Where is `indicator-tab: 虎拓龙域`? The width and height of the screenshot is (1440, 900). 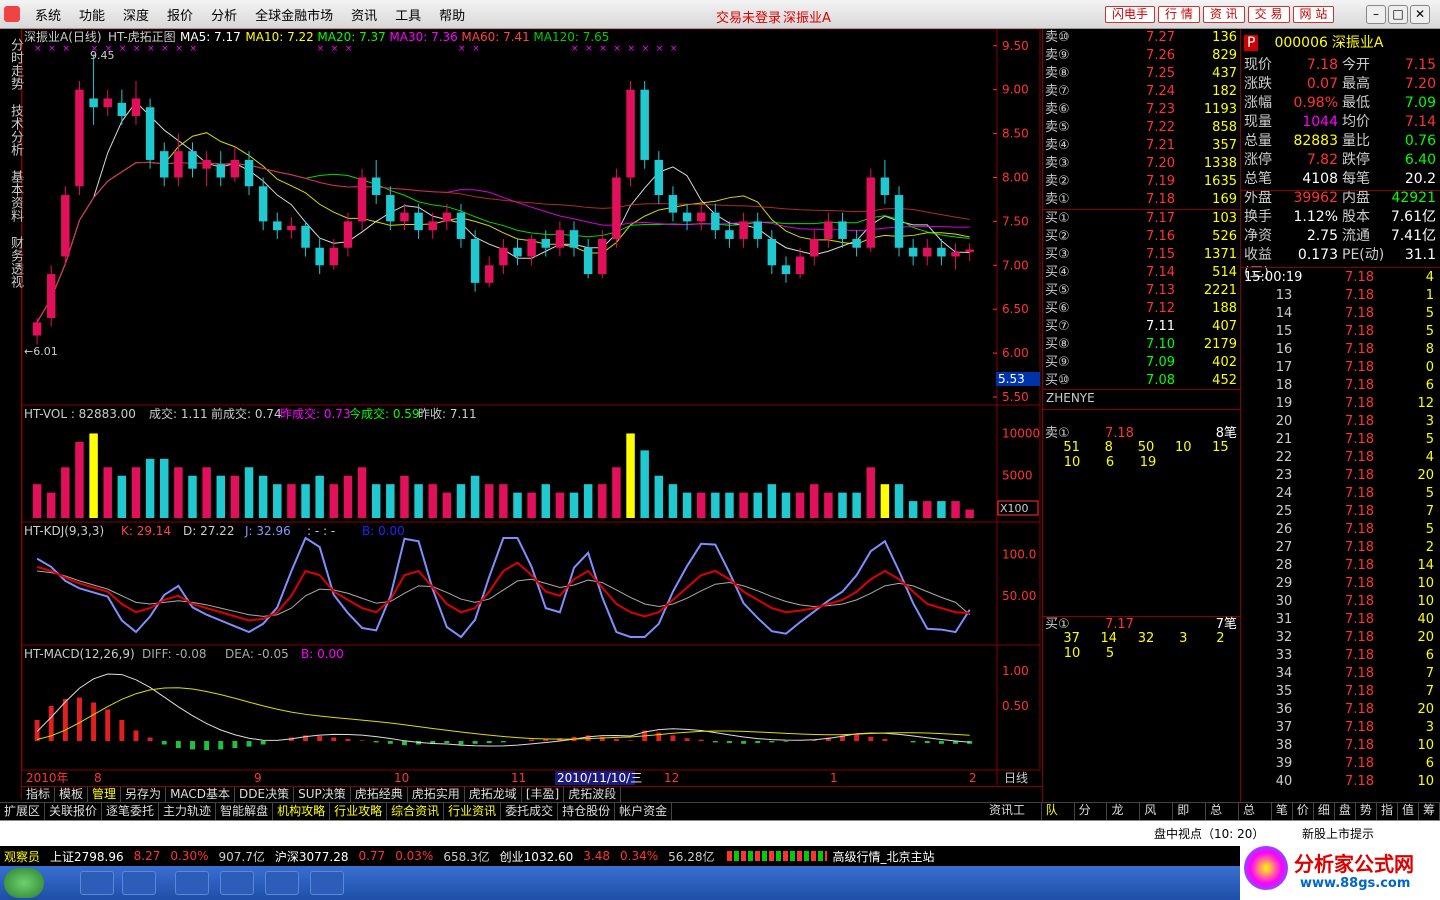
indicator-tab: 虎拓龙域 is located at coordinates (493, 794).